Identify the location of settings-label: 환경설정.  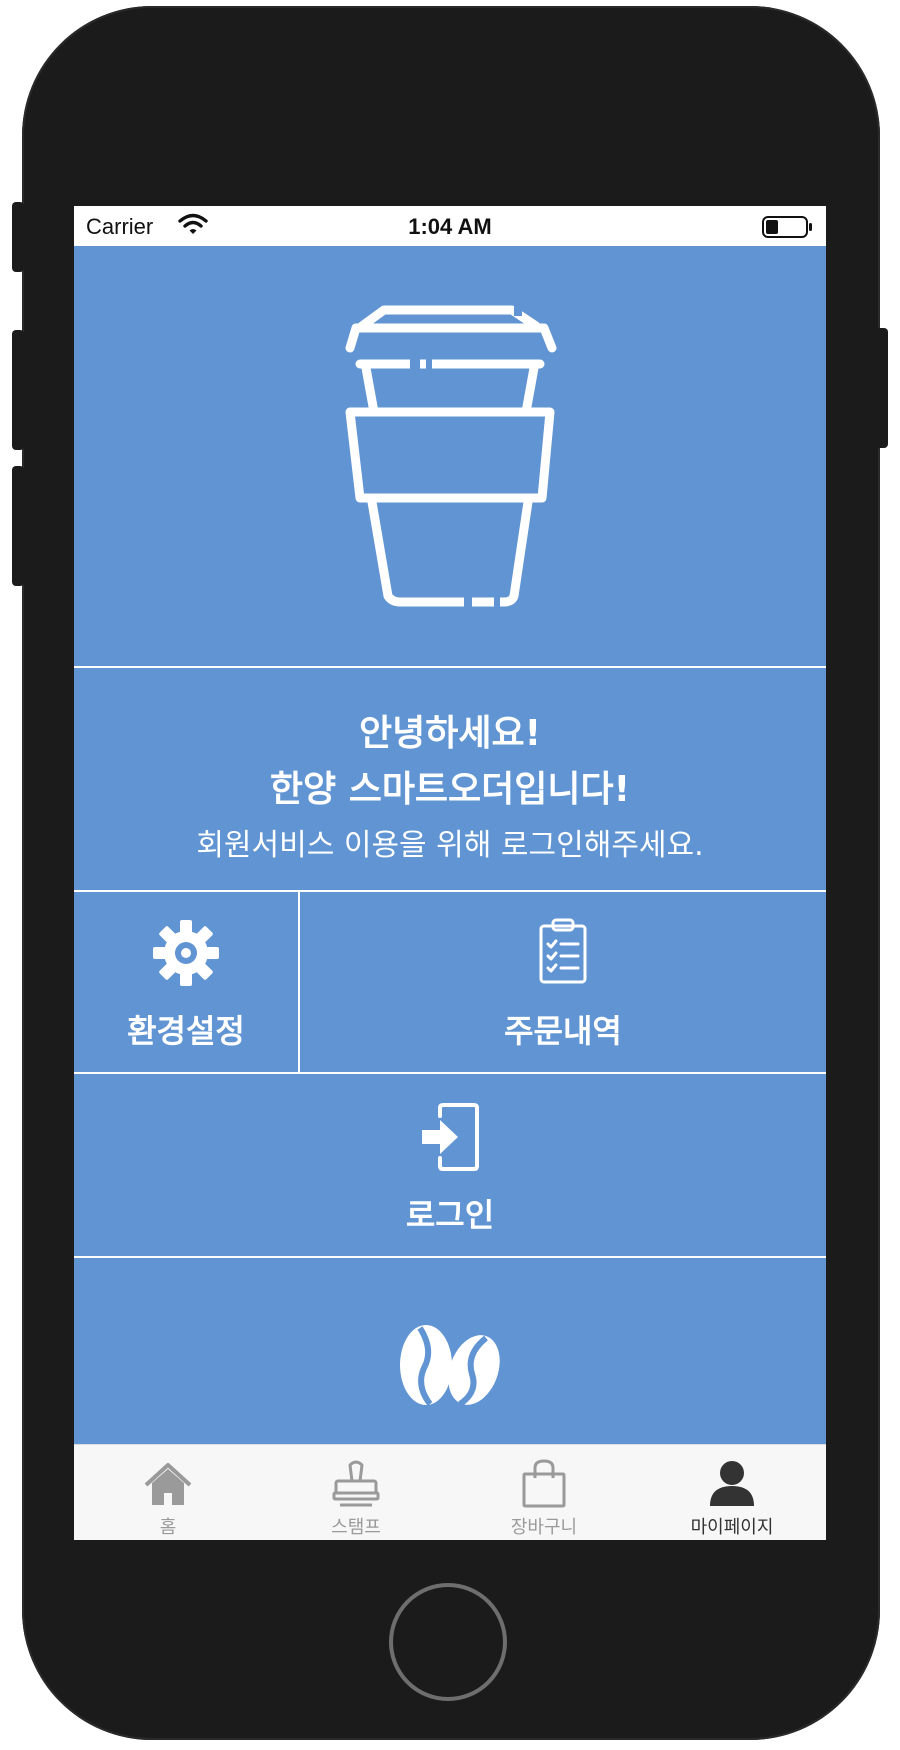
(186, 1031).